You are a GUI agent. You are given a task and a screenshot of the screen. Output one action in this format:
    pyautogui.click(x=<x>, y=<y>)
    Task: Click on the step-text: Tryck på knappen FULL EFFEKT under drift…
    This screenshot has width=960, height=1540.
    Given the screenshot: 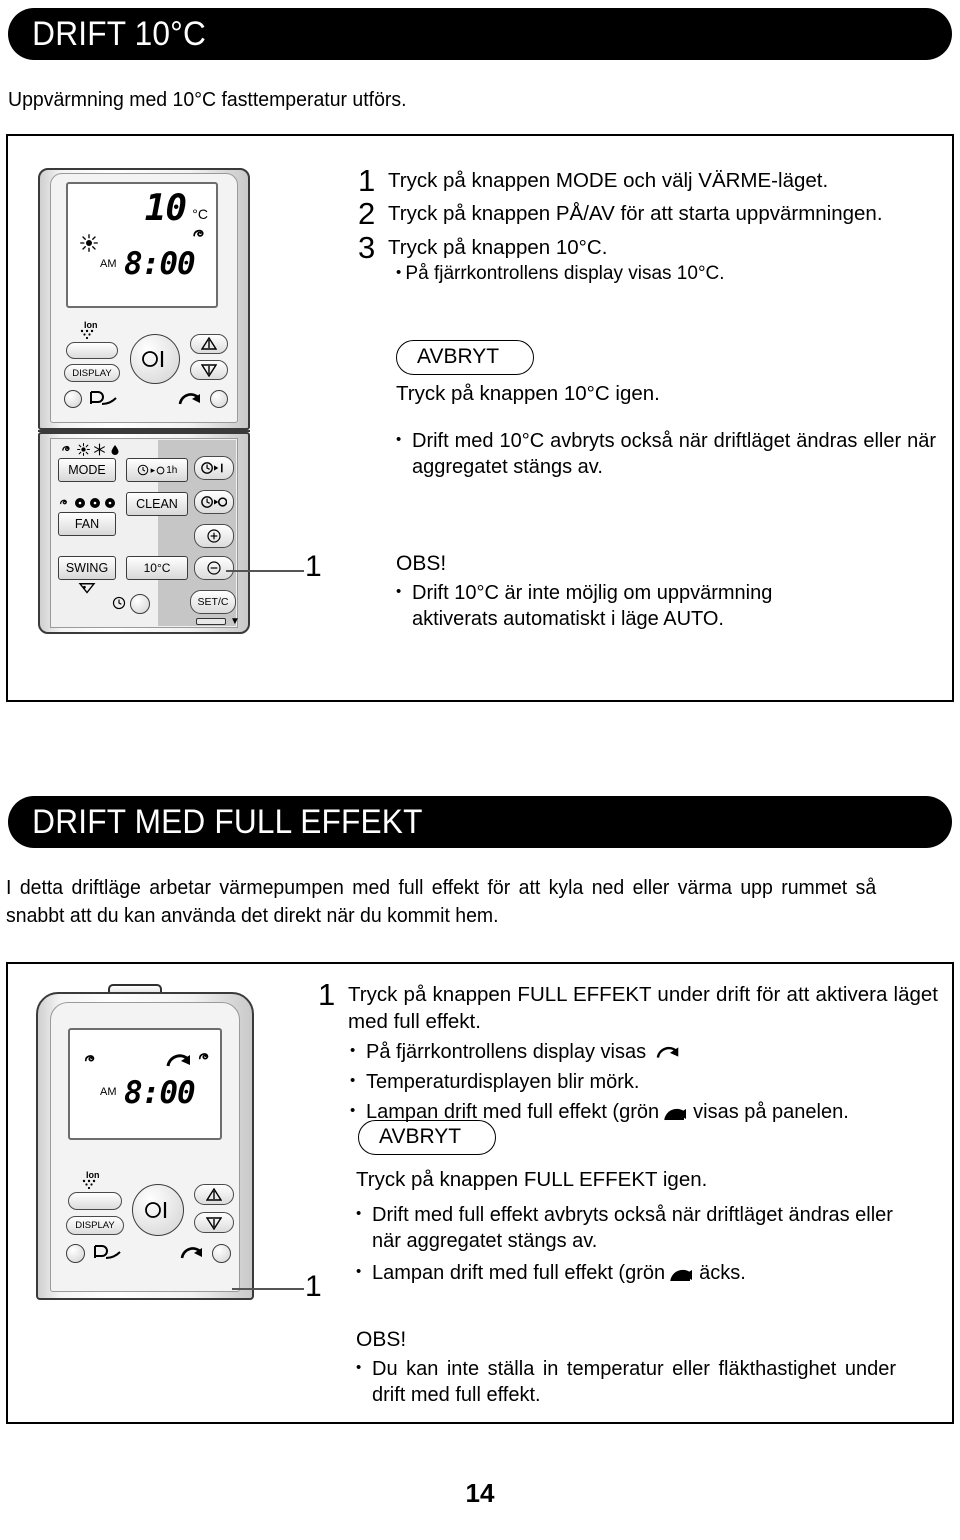 What is the action you would take?
    pyautogui.click(x=643, y=1008)
    